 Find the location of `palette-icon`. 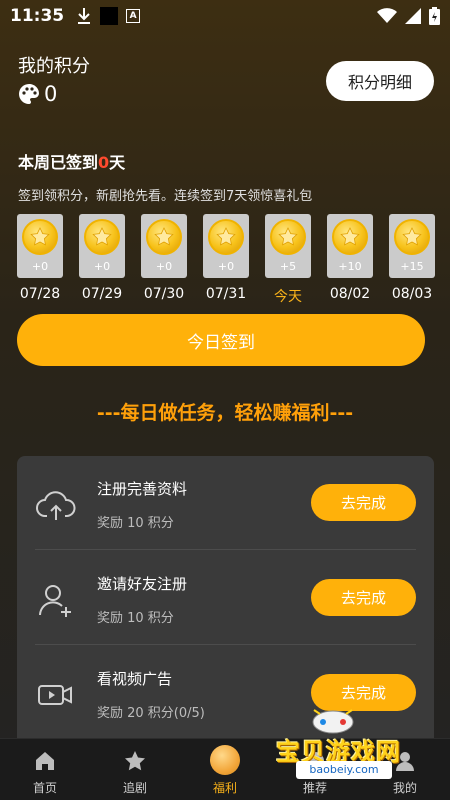

palette-icon is located at coordinates (29, 94).